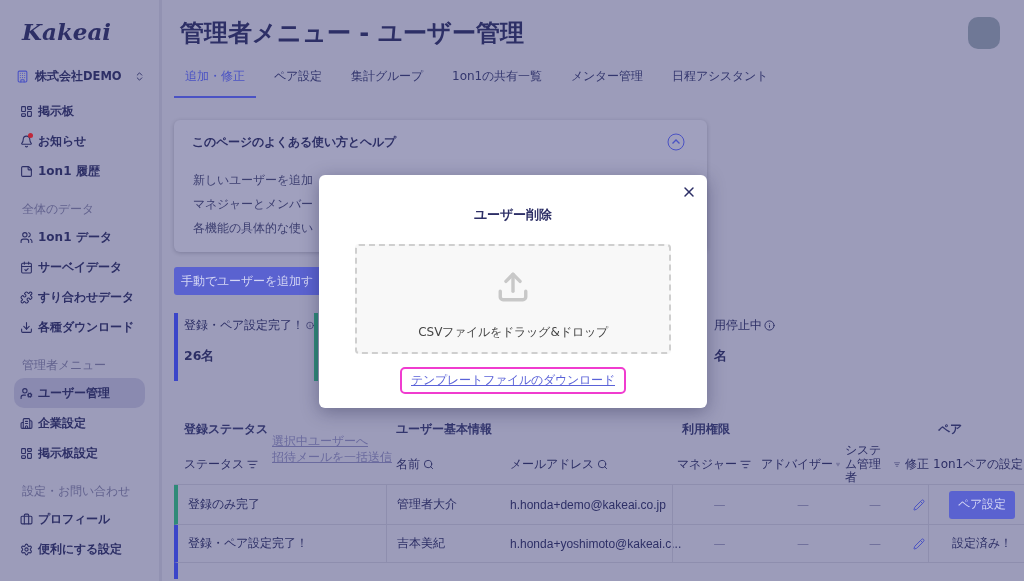 This screenshot has width=1024, height=581. Describe the element at coordinates (66, 32) in the screenshot. I see `logo: Kakeai` at that location.